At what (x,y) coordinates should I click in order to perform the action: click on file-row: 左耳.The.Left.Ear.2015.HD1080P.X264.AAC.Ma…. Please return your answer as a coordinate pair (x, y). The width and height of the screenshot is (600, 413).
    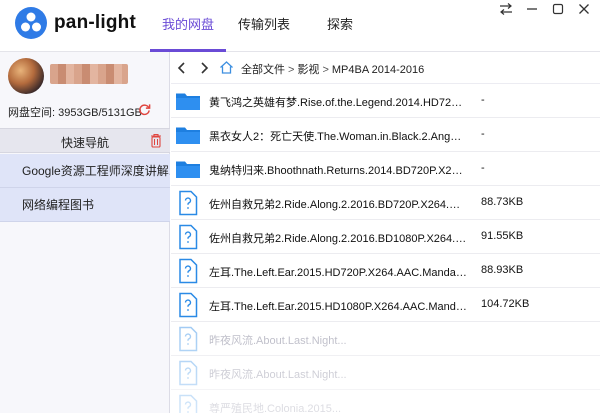
    Looking at the image, I should click on (385, 305).